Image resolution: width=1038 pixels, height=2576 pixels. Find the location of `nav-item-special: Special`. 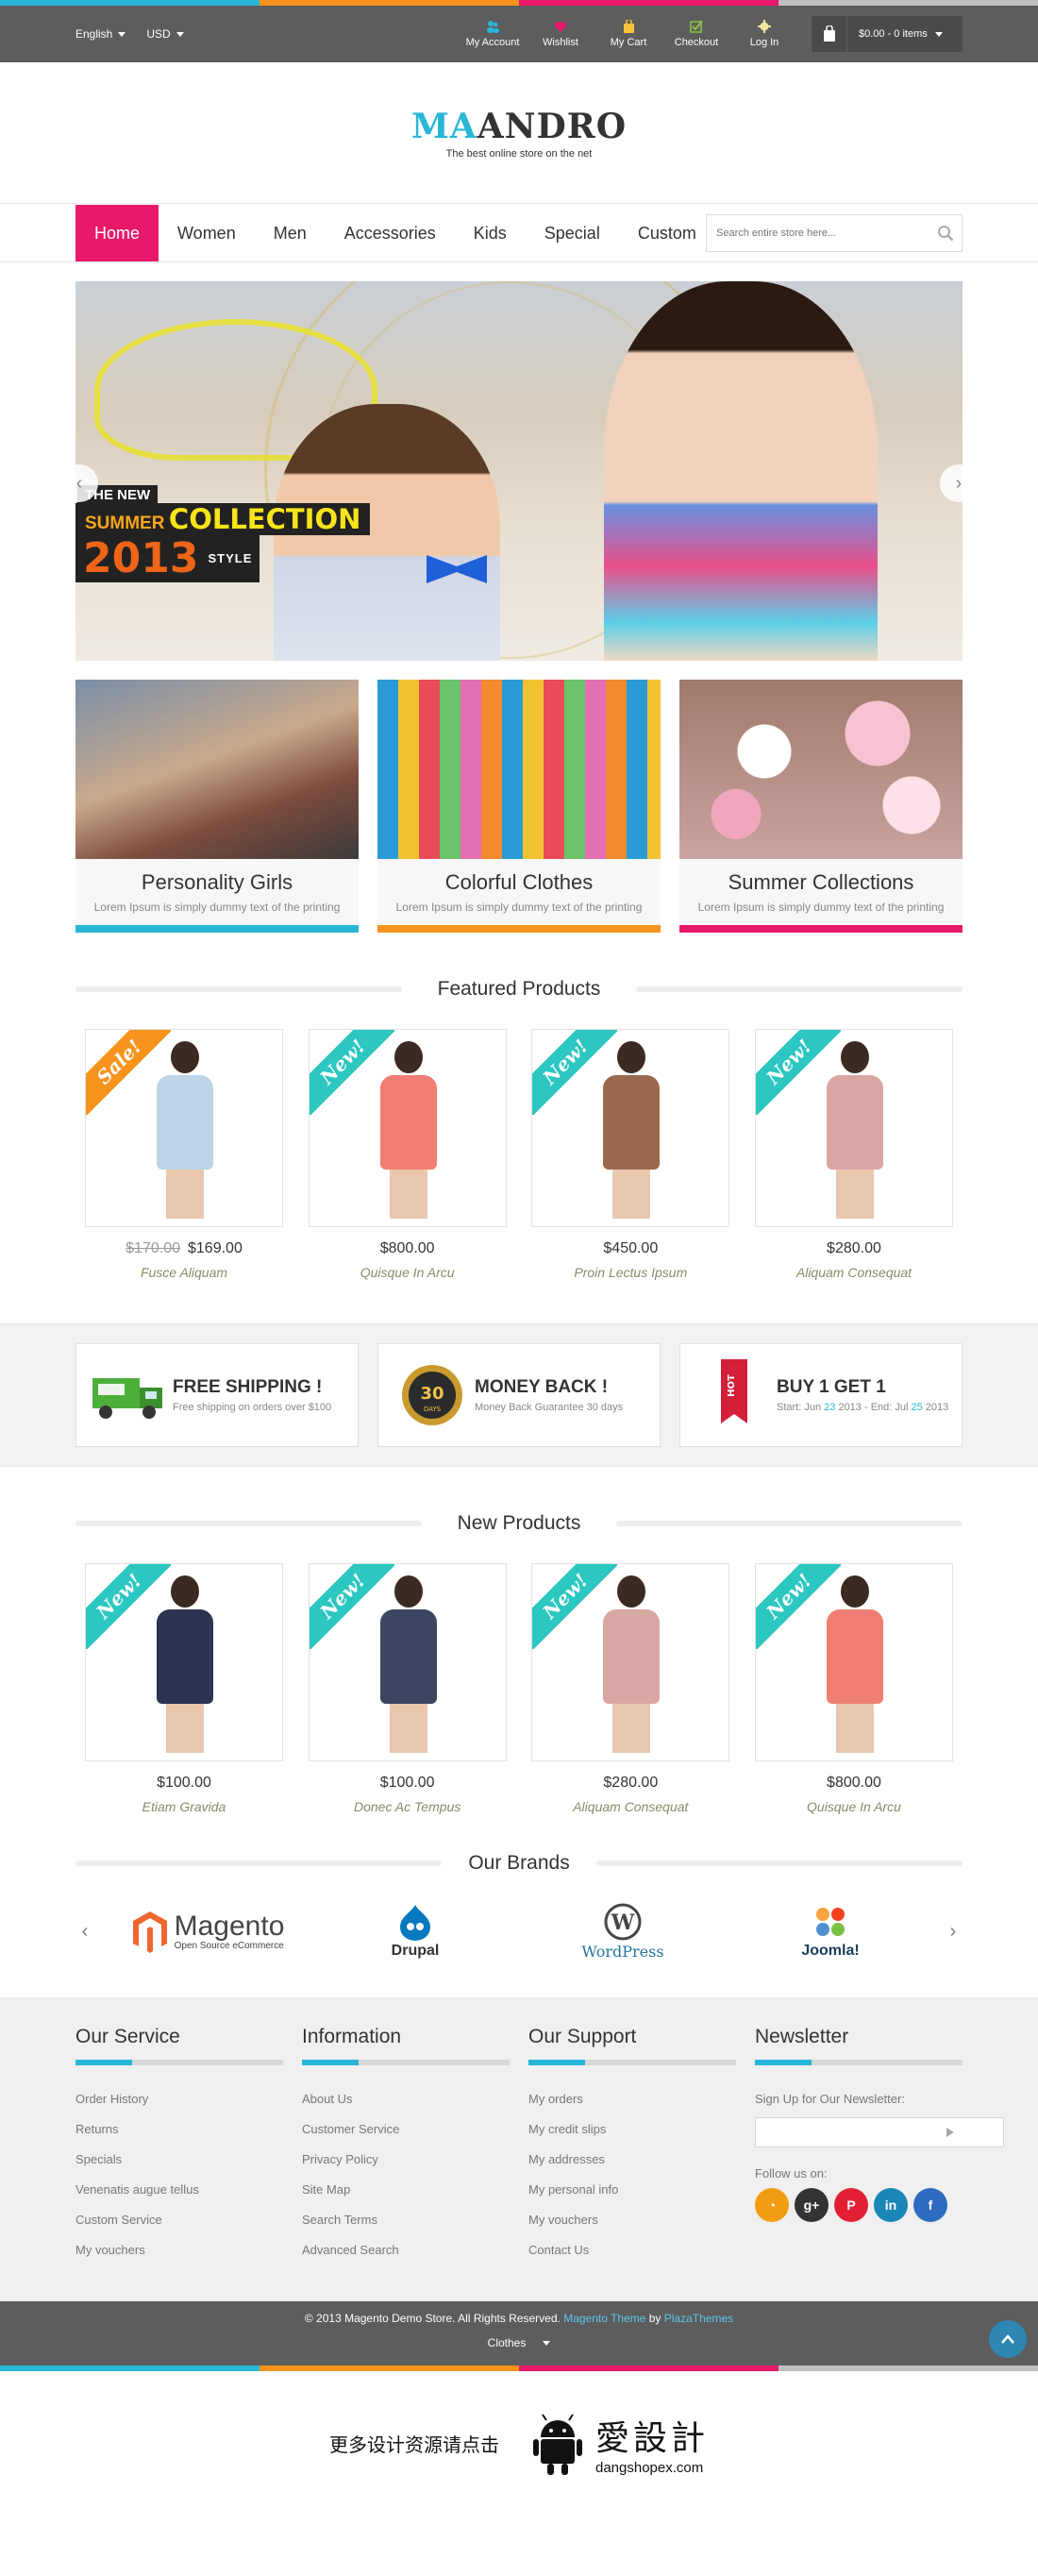

nav-item-special: Special is located at coordinates (572, 233).